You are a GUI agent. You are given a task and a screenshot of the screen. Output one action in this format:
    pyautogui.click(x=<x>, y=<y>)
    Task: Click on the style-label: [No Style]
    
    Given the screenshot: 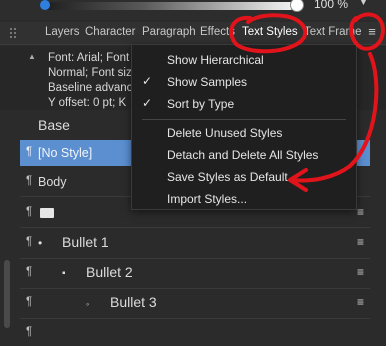 What is the action you would take?
    pyautogui.click(x=65, y=153)
    